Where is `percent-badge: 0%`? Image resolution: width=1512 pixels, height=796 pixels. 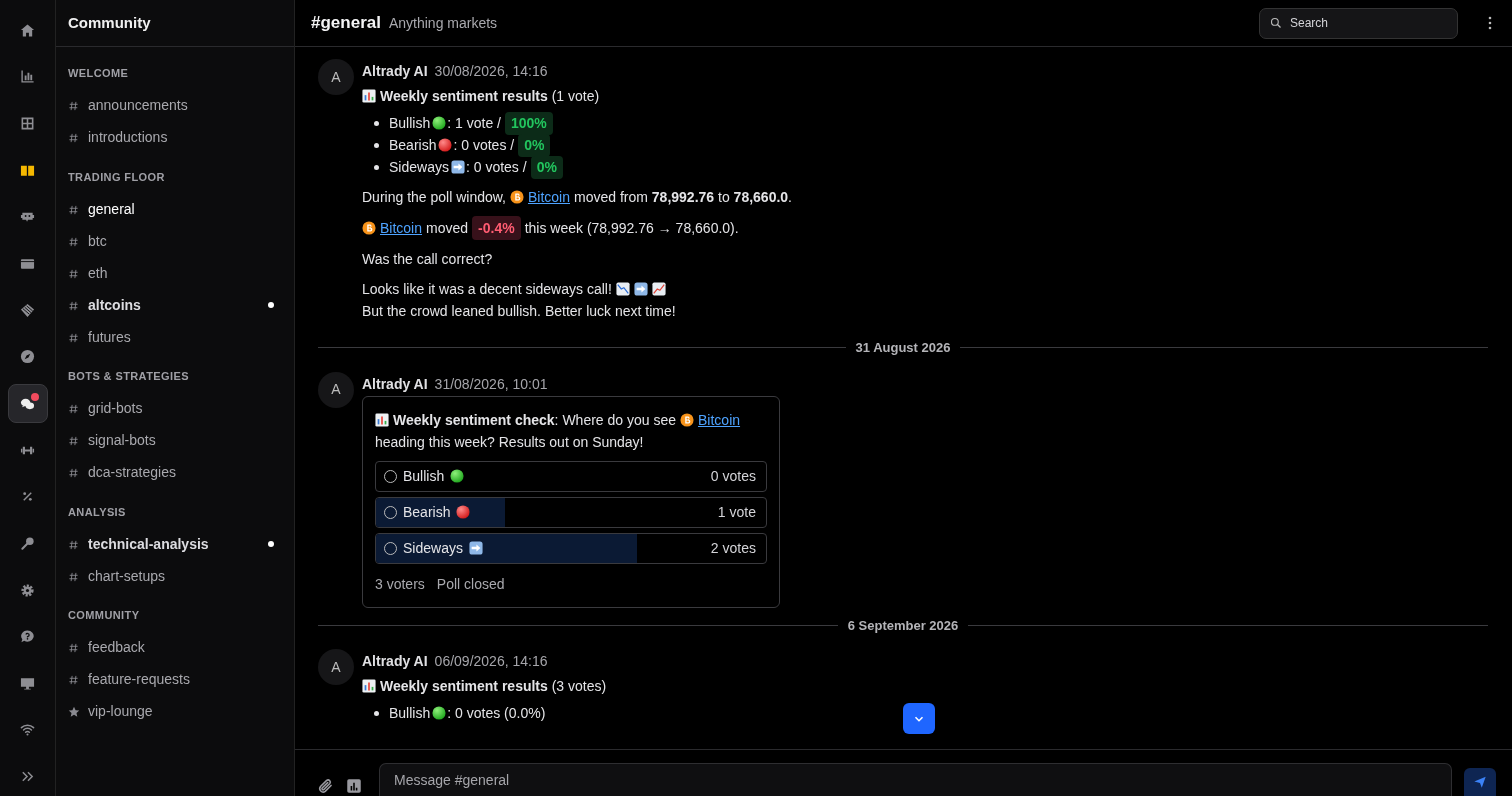 percent-badge: 0% is located at coordinates (534, 145).